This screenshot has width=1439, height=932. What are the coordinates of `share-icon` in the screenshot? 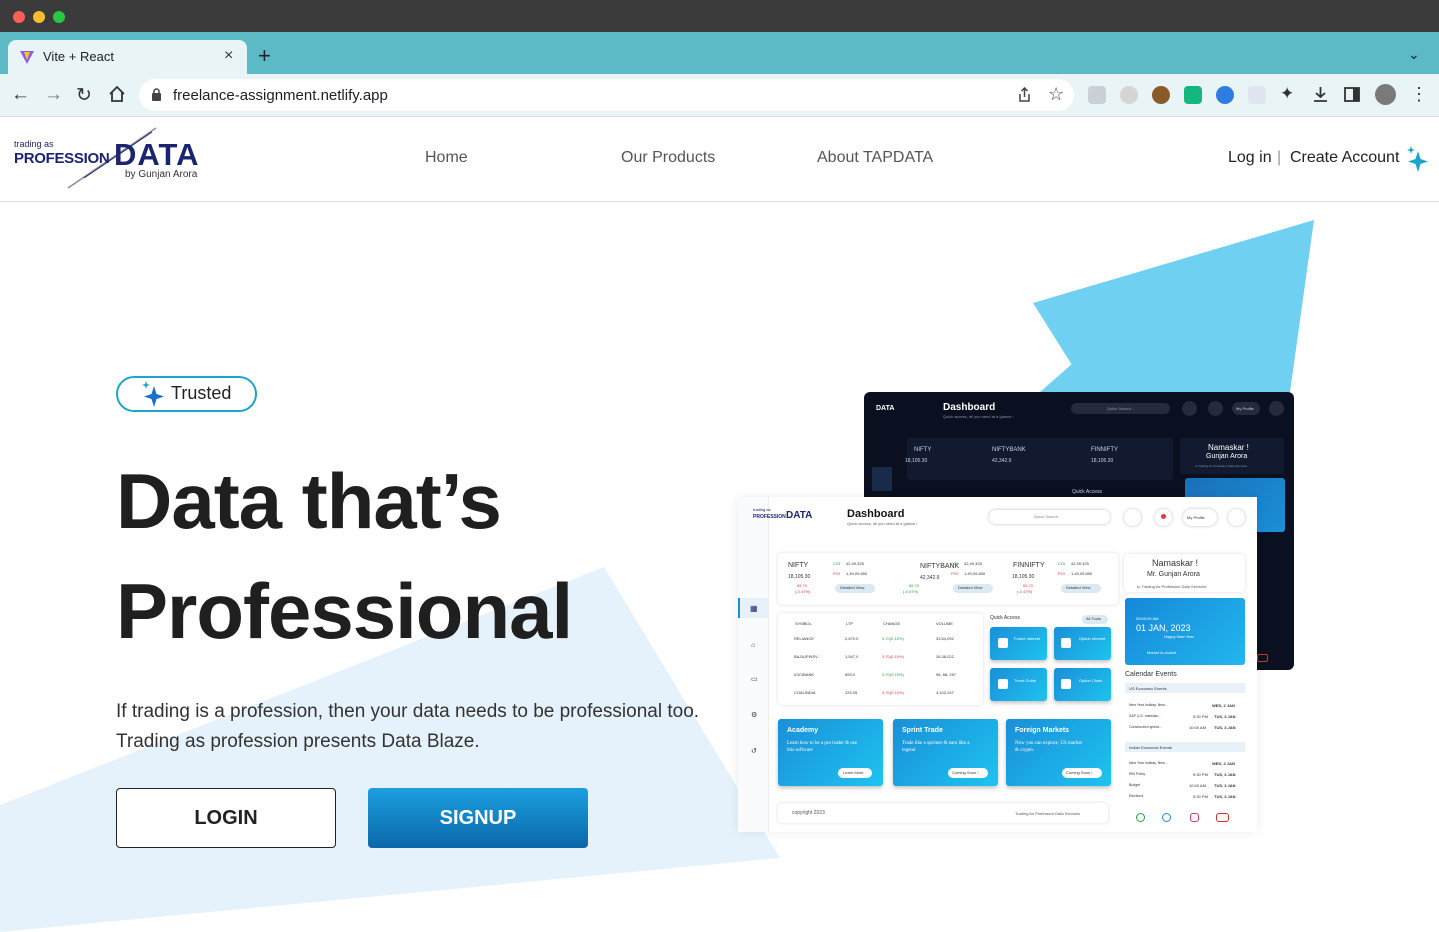 It's located at (1024, 95).